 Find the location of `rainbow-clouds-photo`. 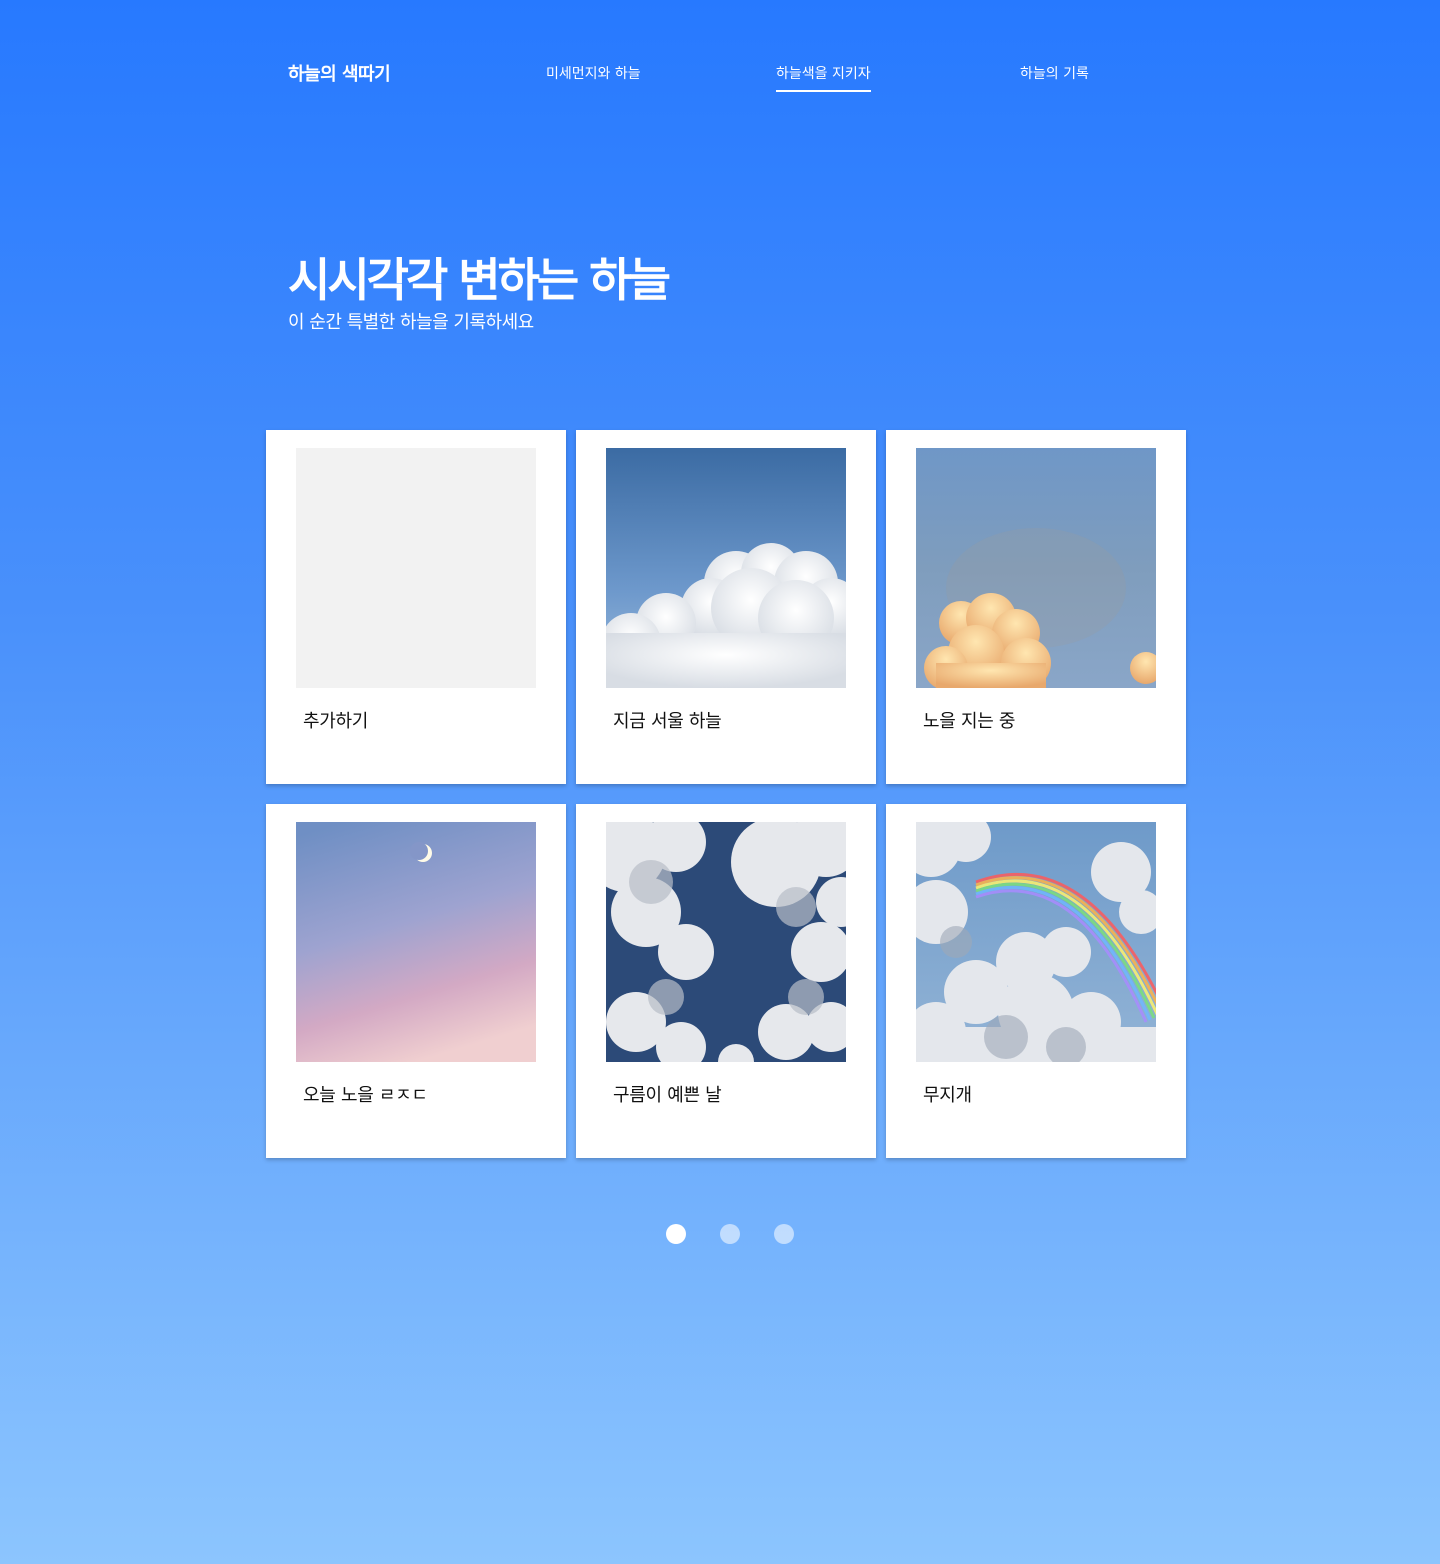

rainbow-clouds-photo is located at coordinates (1036, 942).